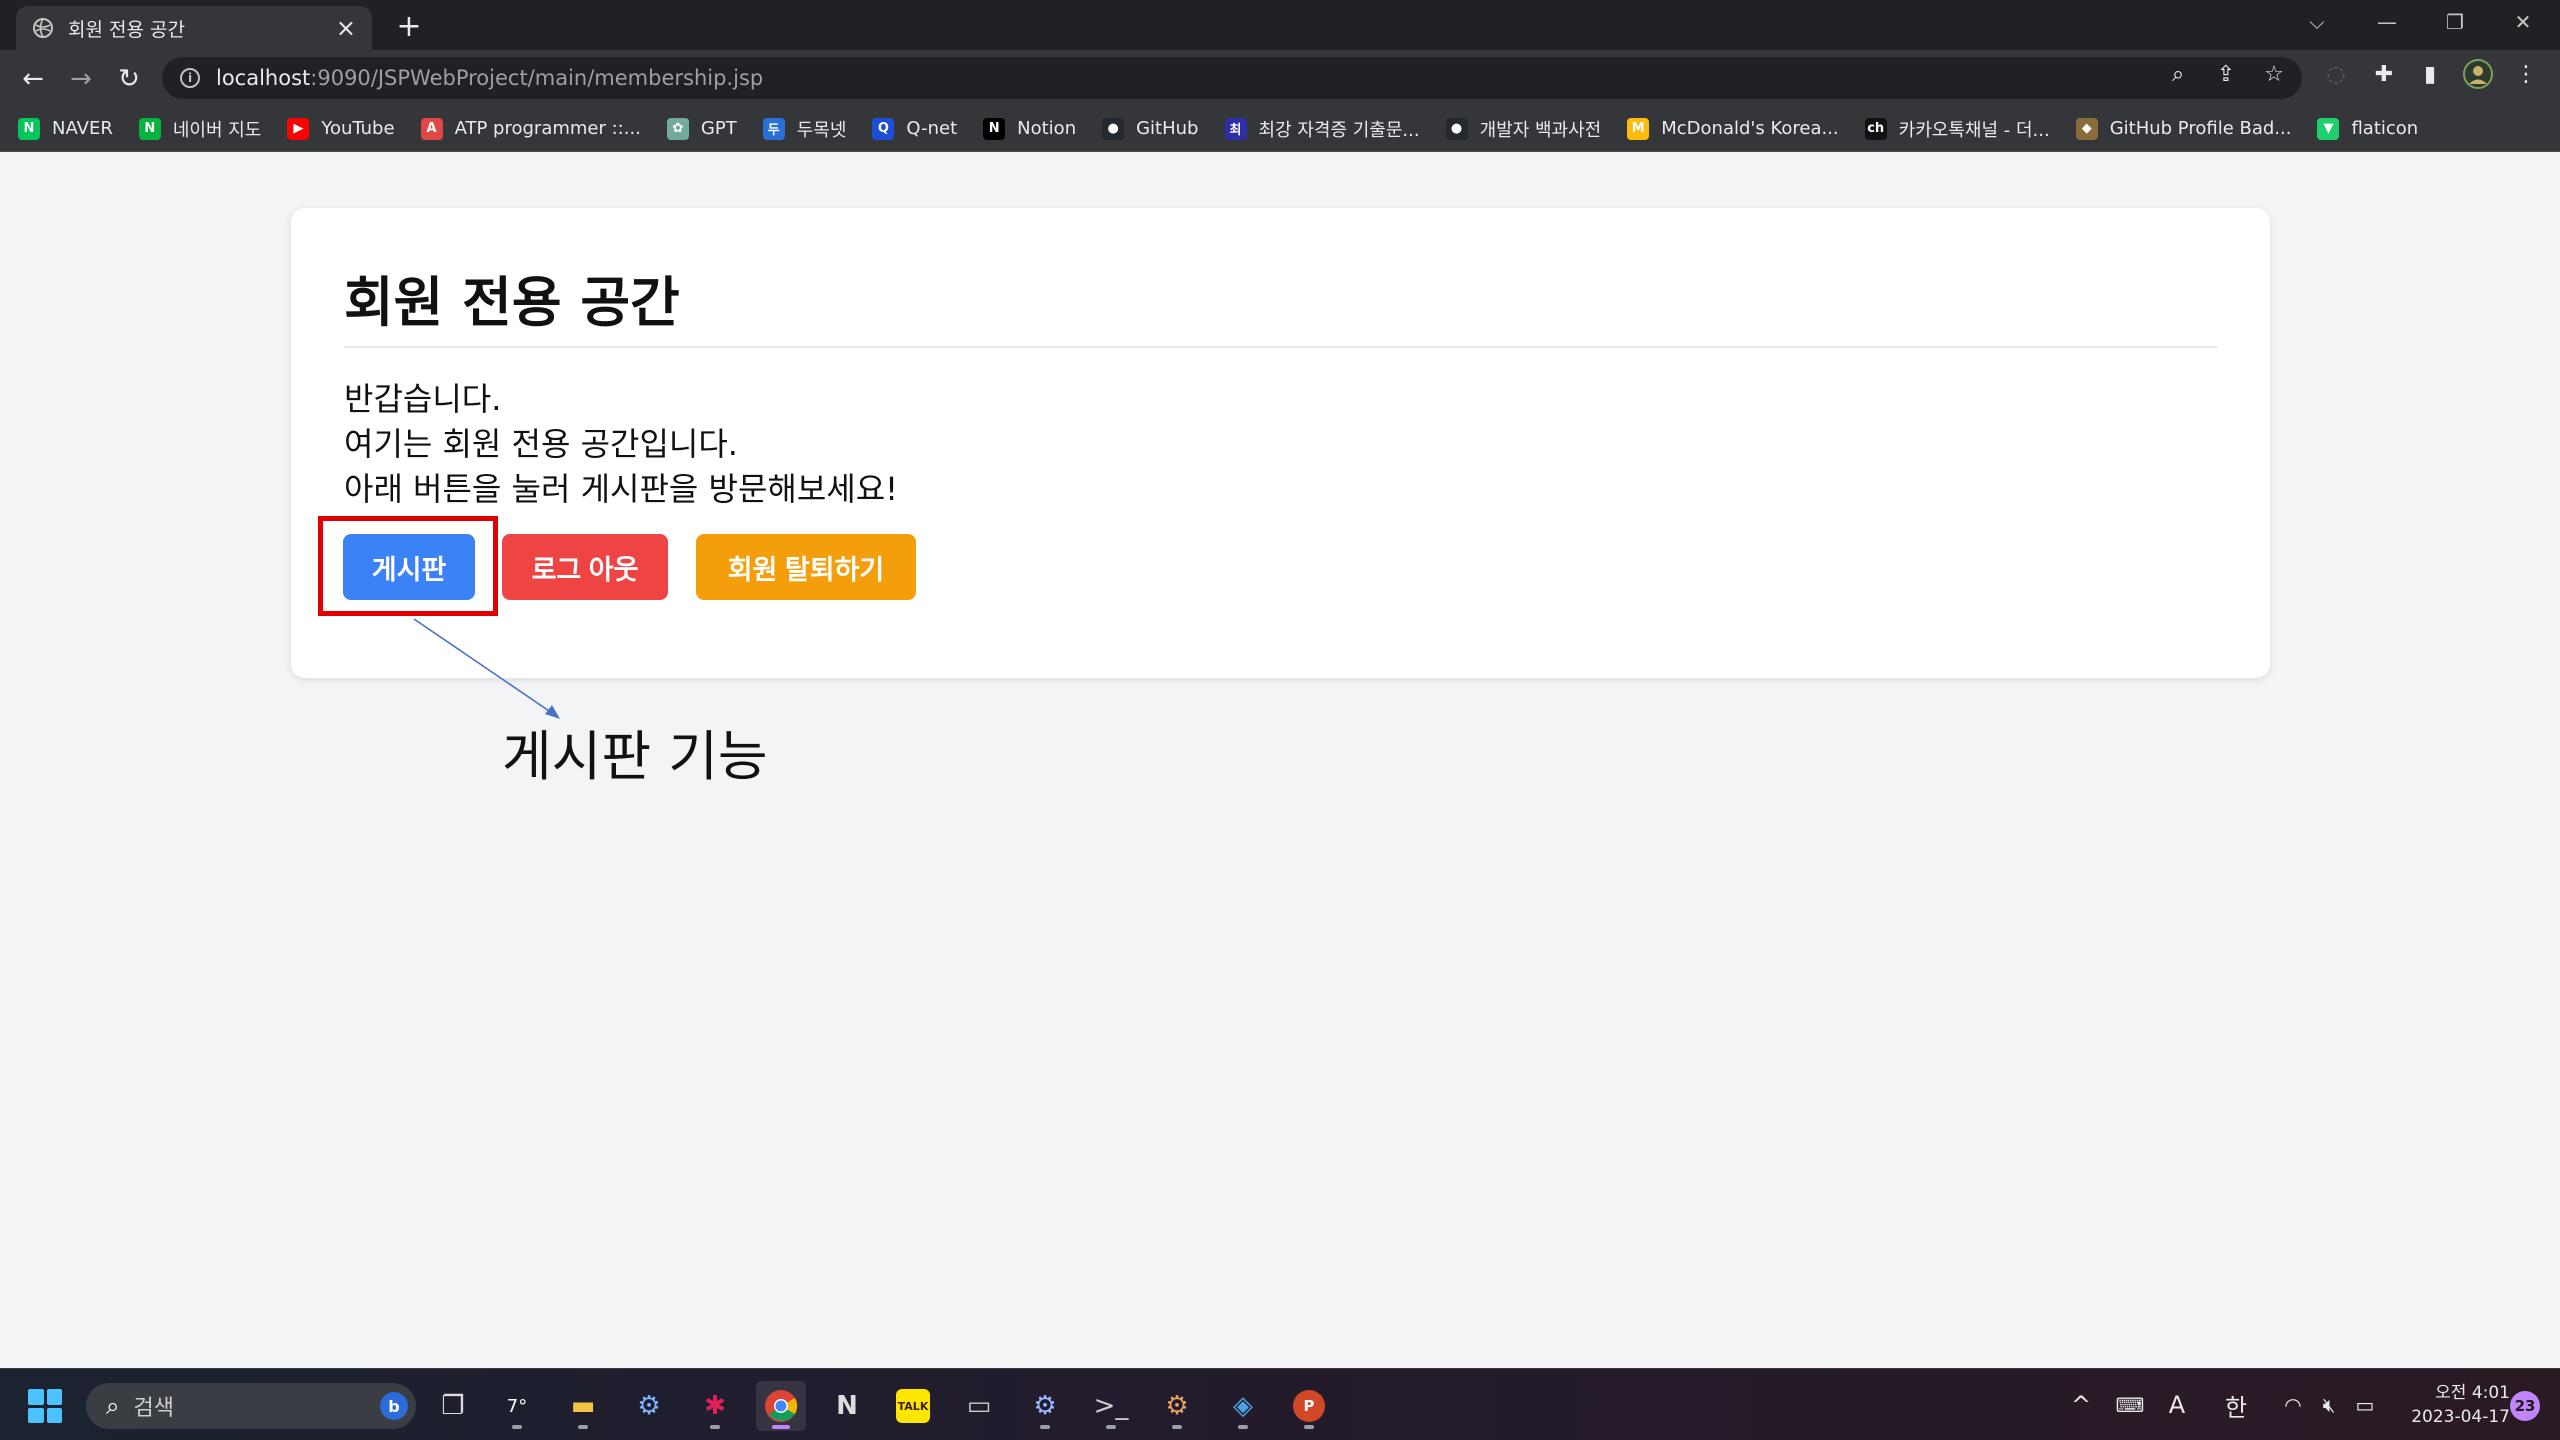  I want to click on bookmark-label: flaticon, so click(2385, 128).